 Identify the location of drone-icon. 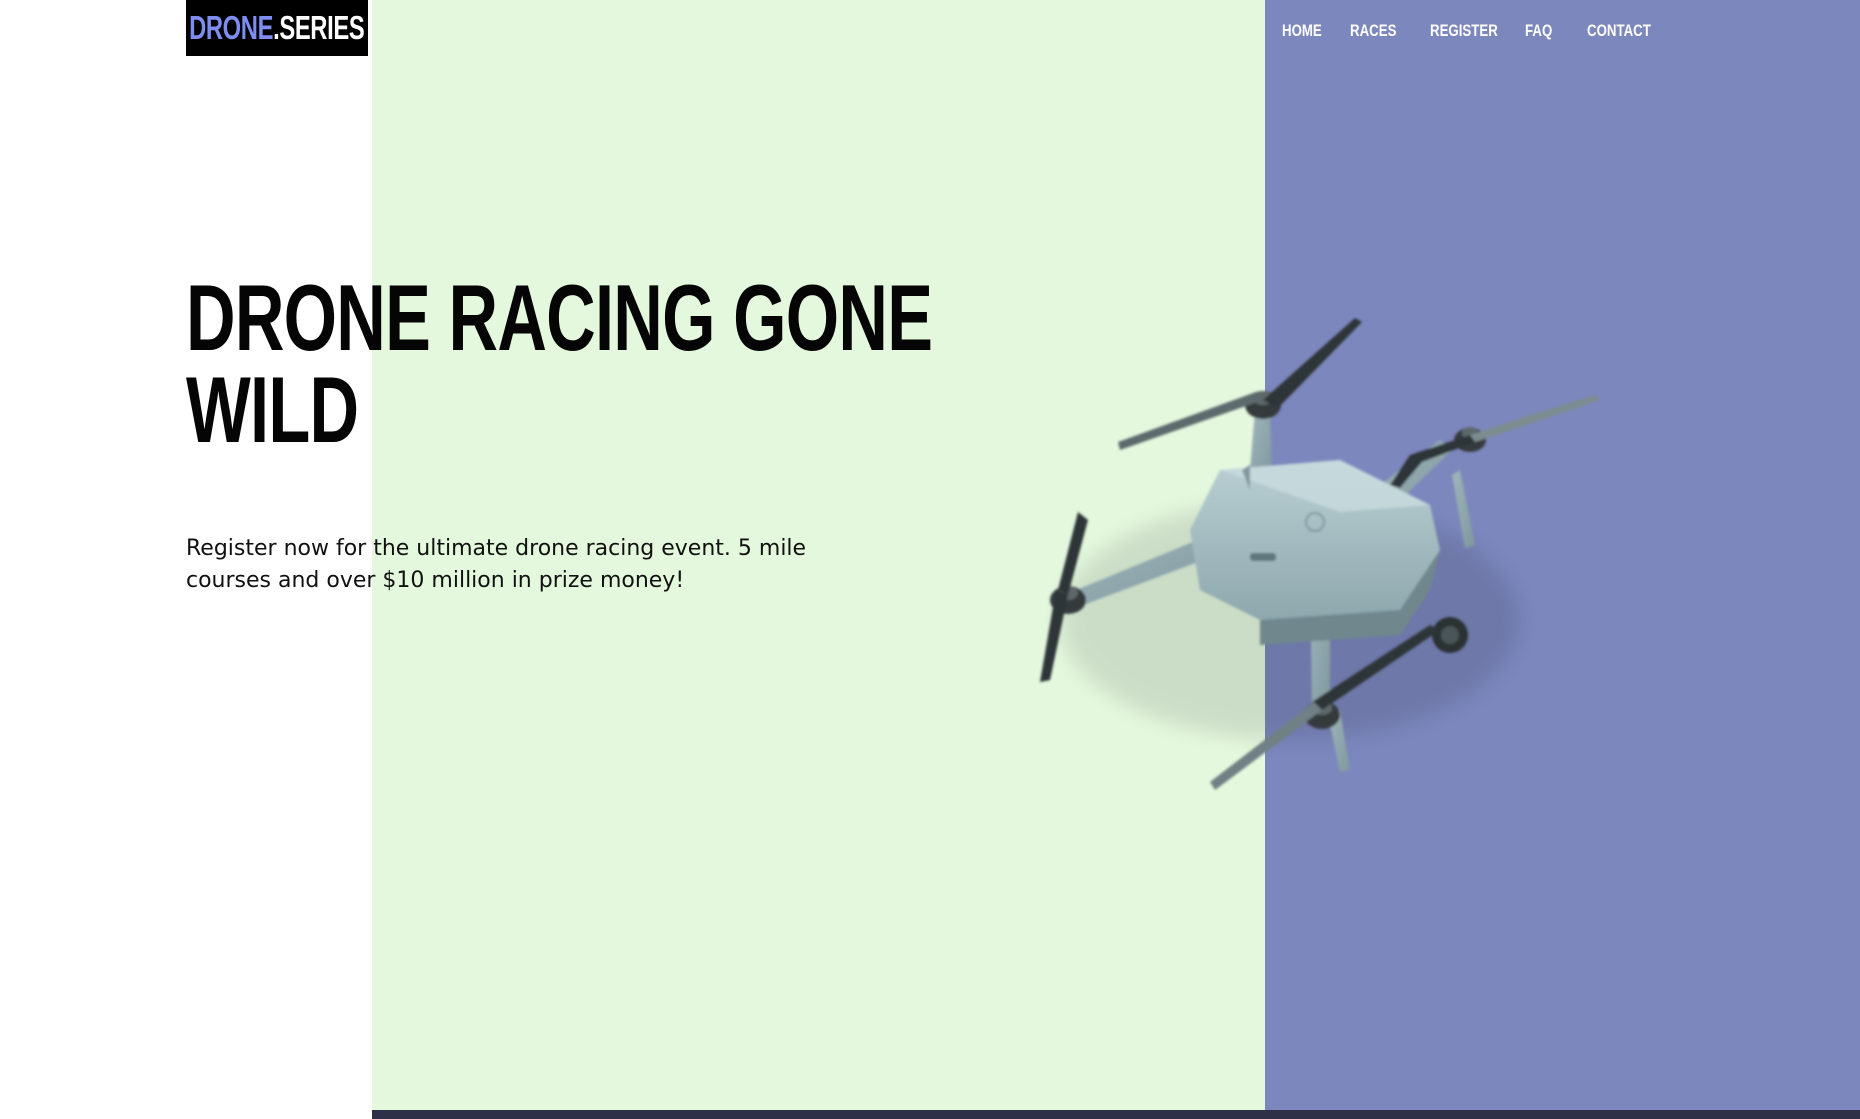
(1320, 554).